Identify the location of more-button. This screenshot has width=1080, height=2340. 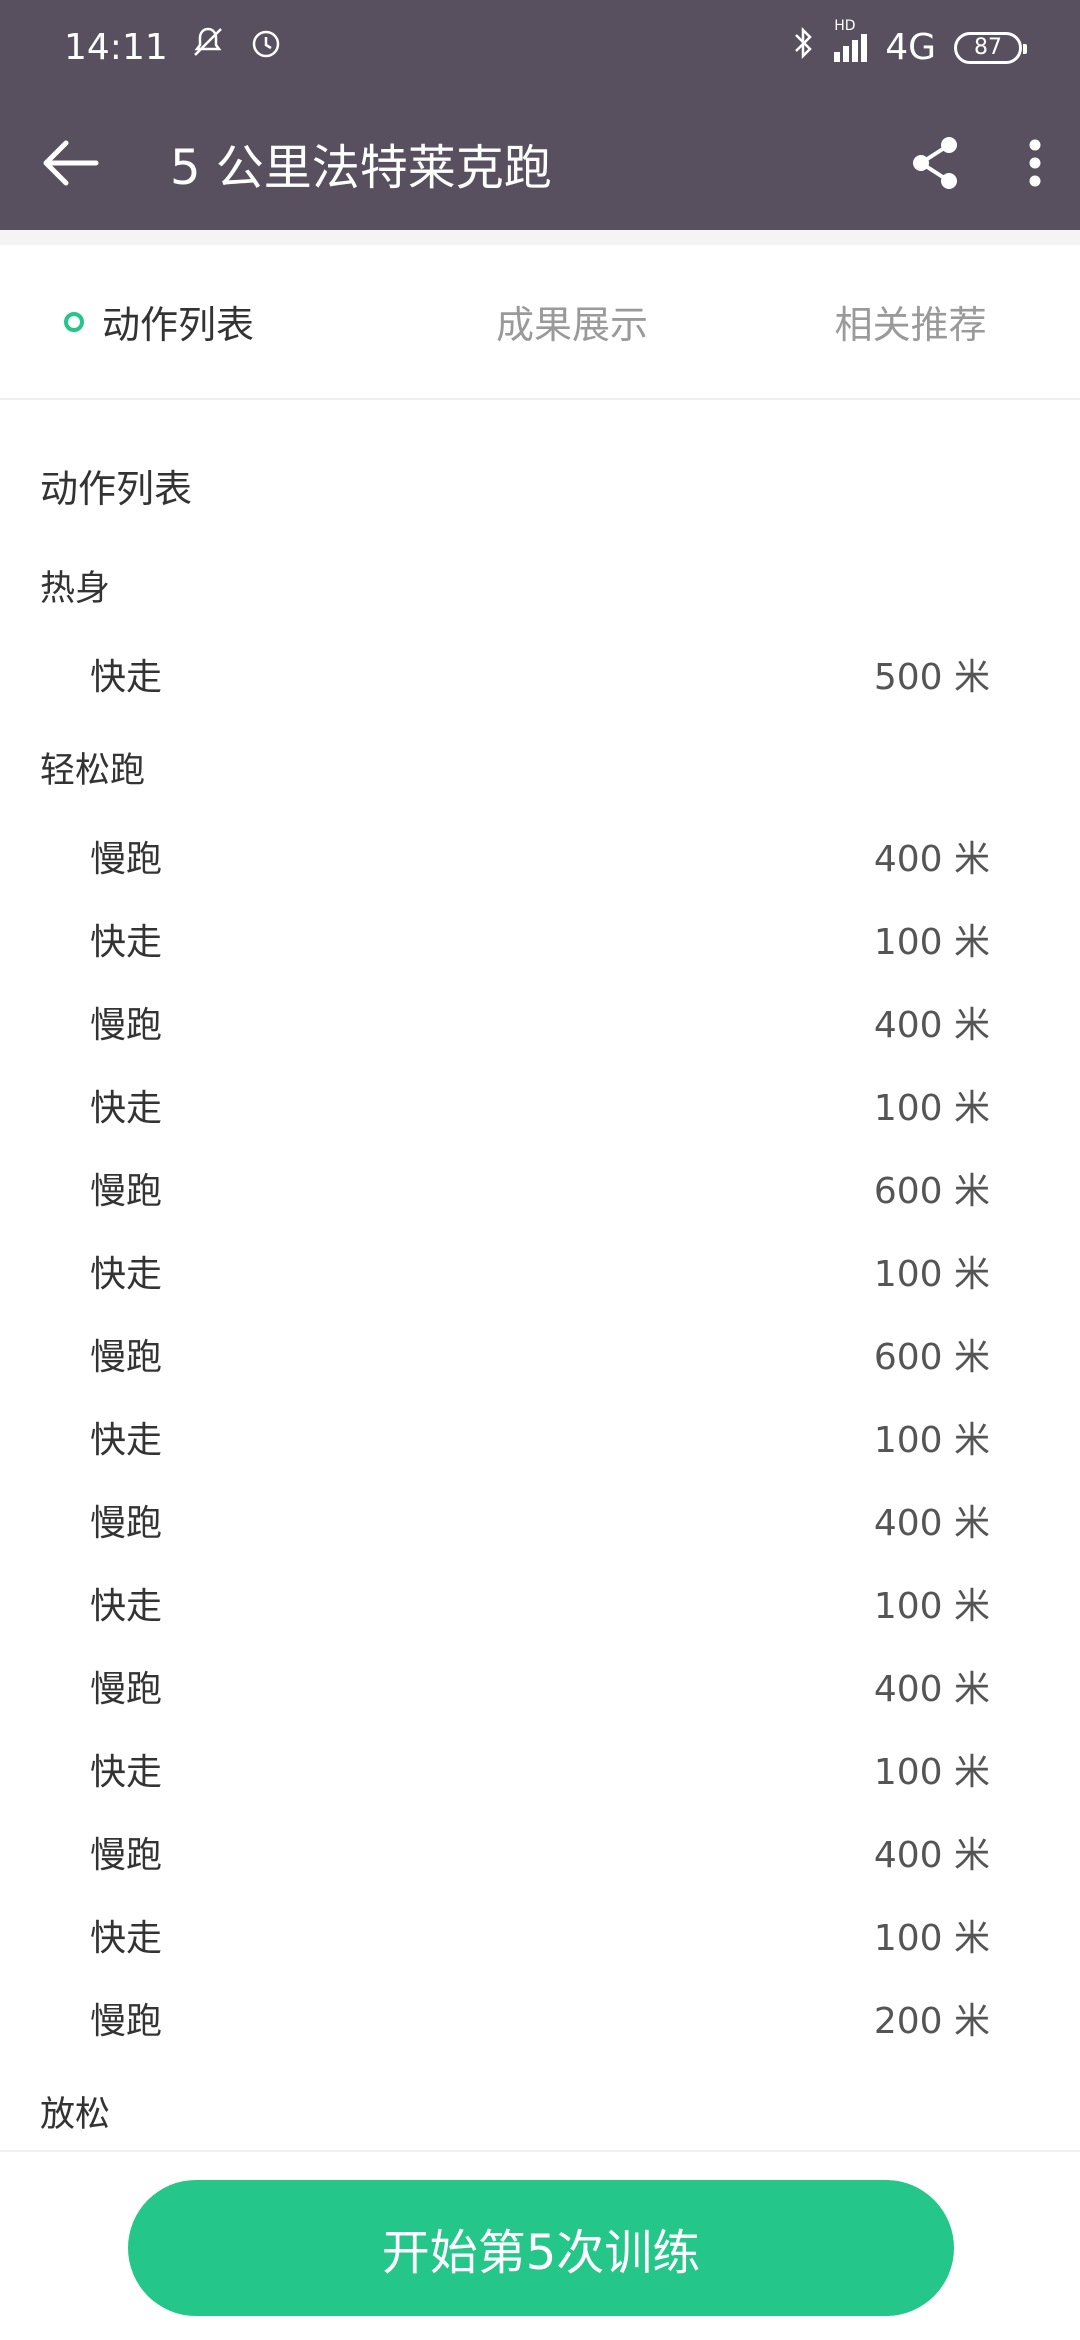
(1035, 162).